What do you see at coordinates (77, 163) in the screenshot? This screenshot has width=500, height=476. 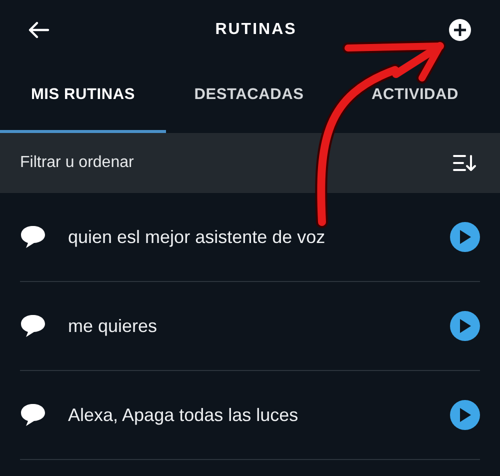 I see `filter-label: Filtrar u ordenar` at bounding box center [77, 163].